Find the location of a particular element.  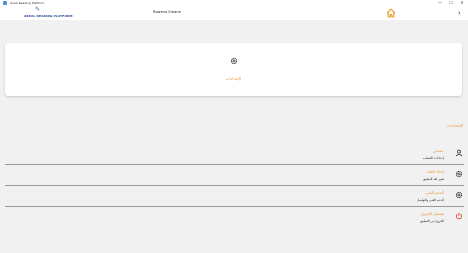

row-title: تسجيل الخروج is located at coordinates (432, 213).